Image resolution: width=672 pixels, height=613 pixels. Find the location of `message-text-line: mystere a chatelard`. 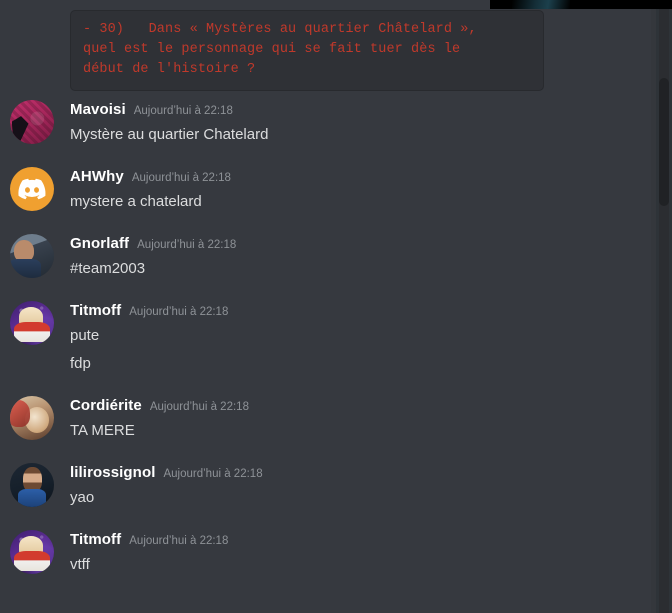

message-text-line: mystere a chatelard is located at coordinates (136, 201).